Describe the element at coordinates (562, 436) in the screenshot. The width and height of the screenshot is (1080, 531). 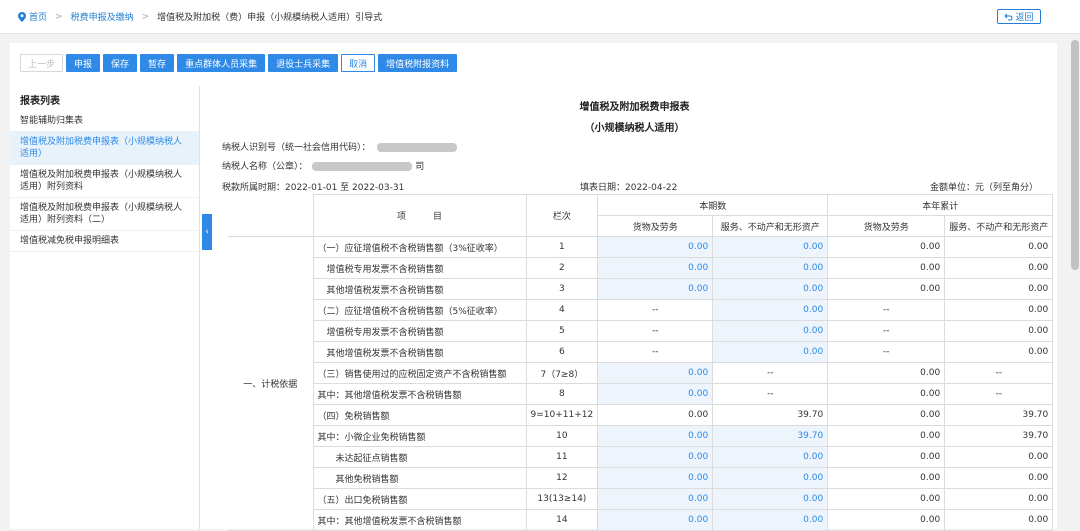
I see `row-col-number: 10` at that location.